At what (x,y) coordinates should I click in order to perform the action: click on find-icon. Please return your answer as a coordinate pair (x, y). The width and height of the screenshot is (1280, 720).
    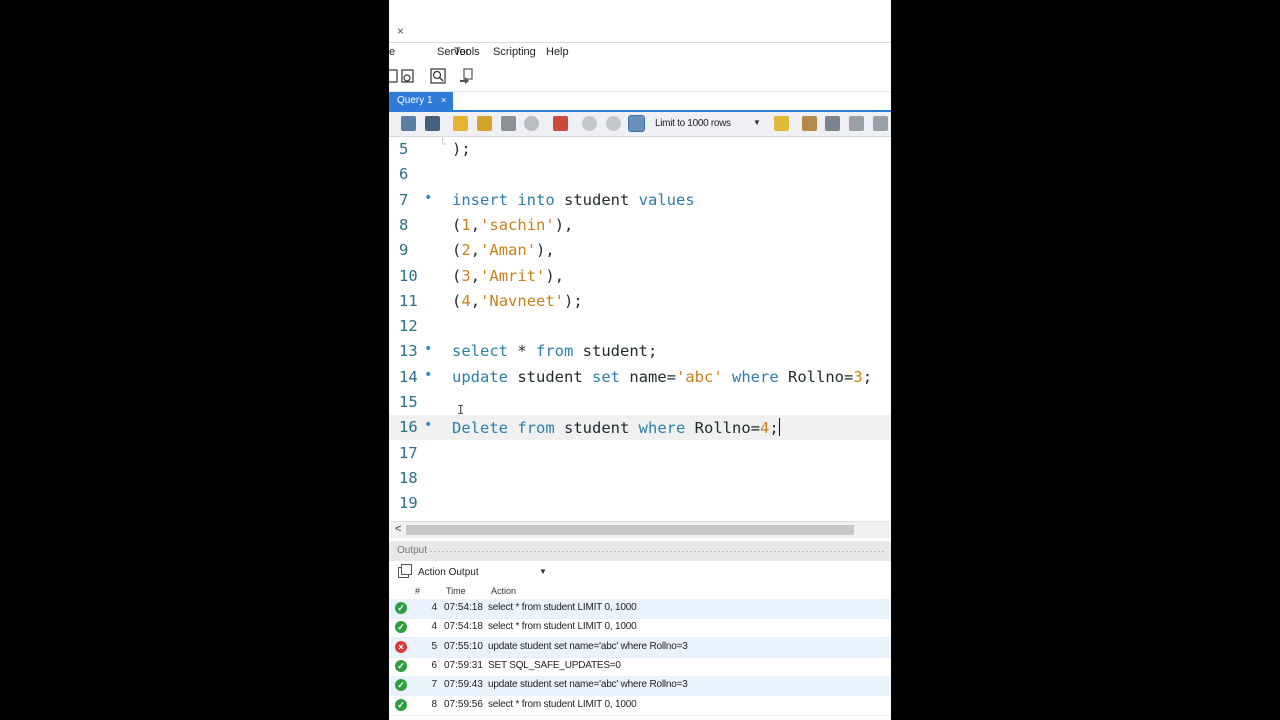
    Looking at the image, I should click on (832, 123).